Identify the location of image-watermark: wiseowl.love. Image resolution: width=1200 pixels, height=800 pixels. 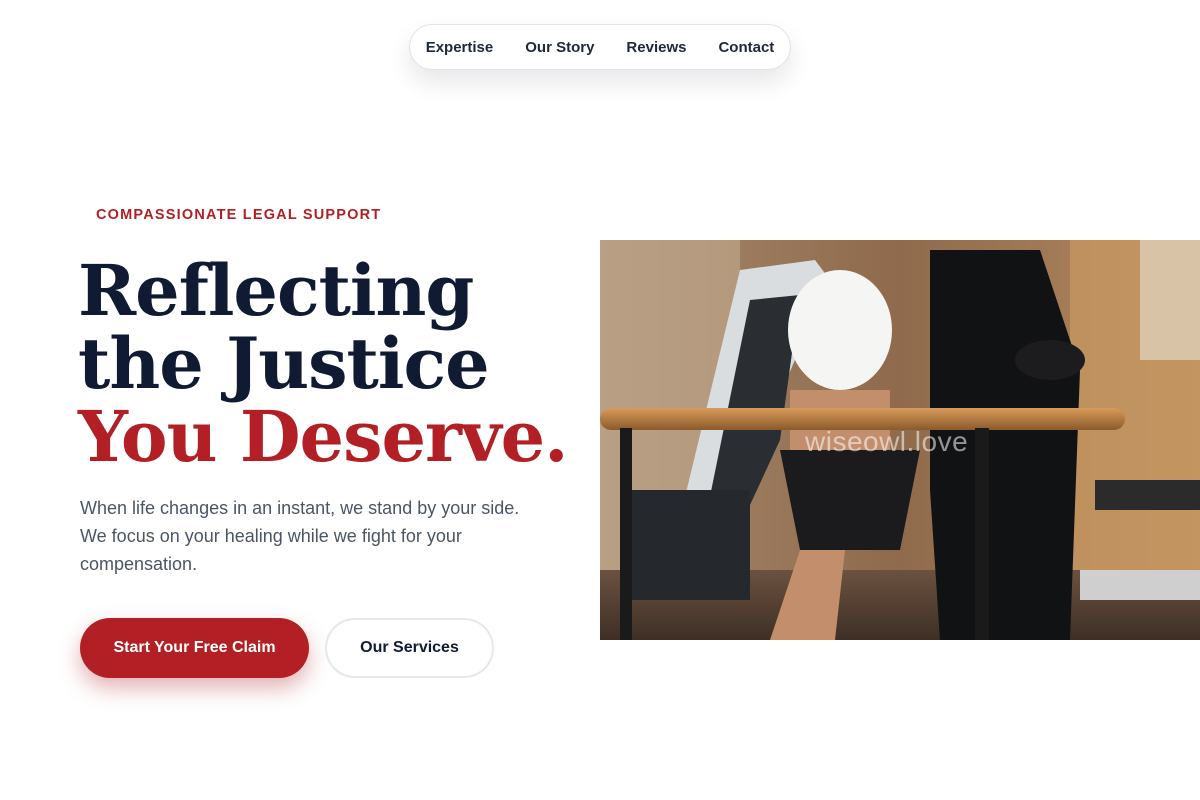
(887, 441).